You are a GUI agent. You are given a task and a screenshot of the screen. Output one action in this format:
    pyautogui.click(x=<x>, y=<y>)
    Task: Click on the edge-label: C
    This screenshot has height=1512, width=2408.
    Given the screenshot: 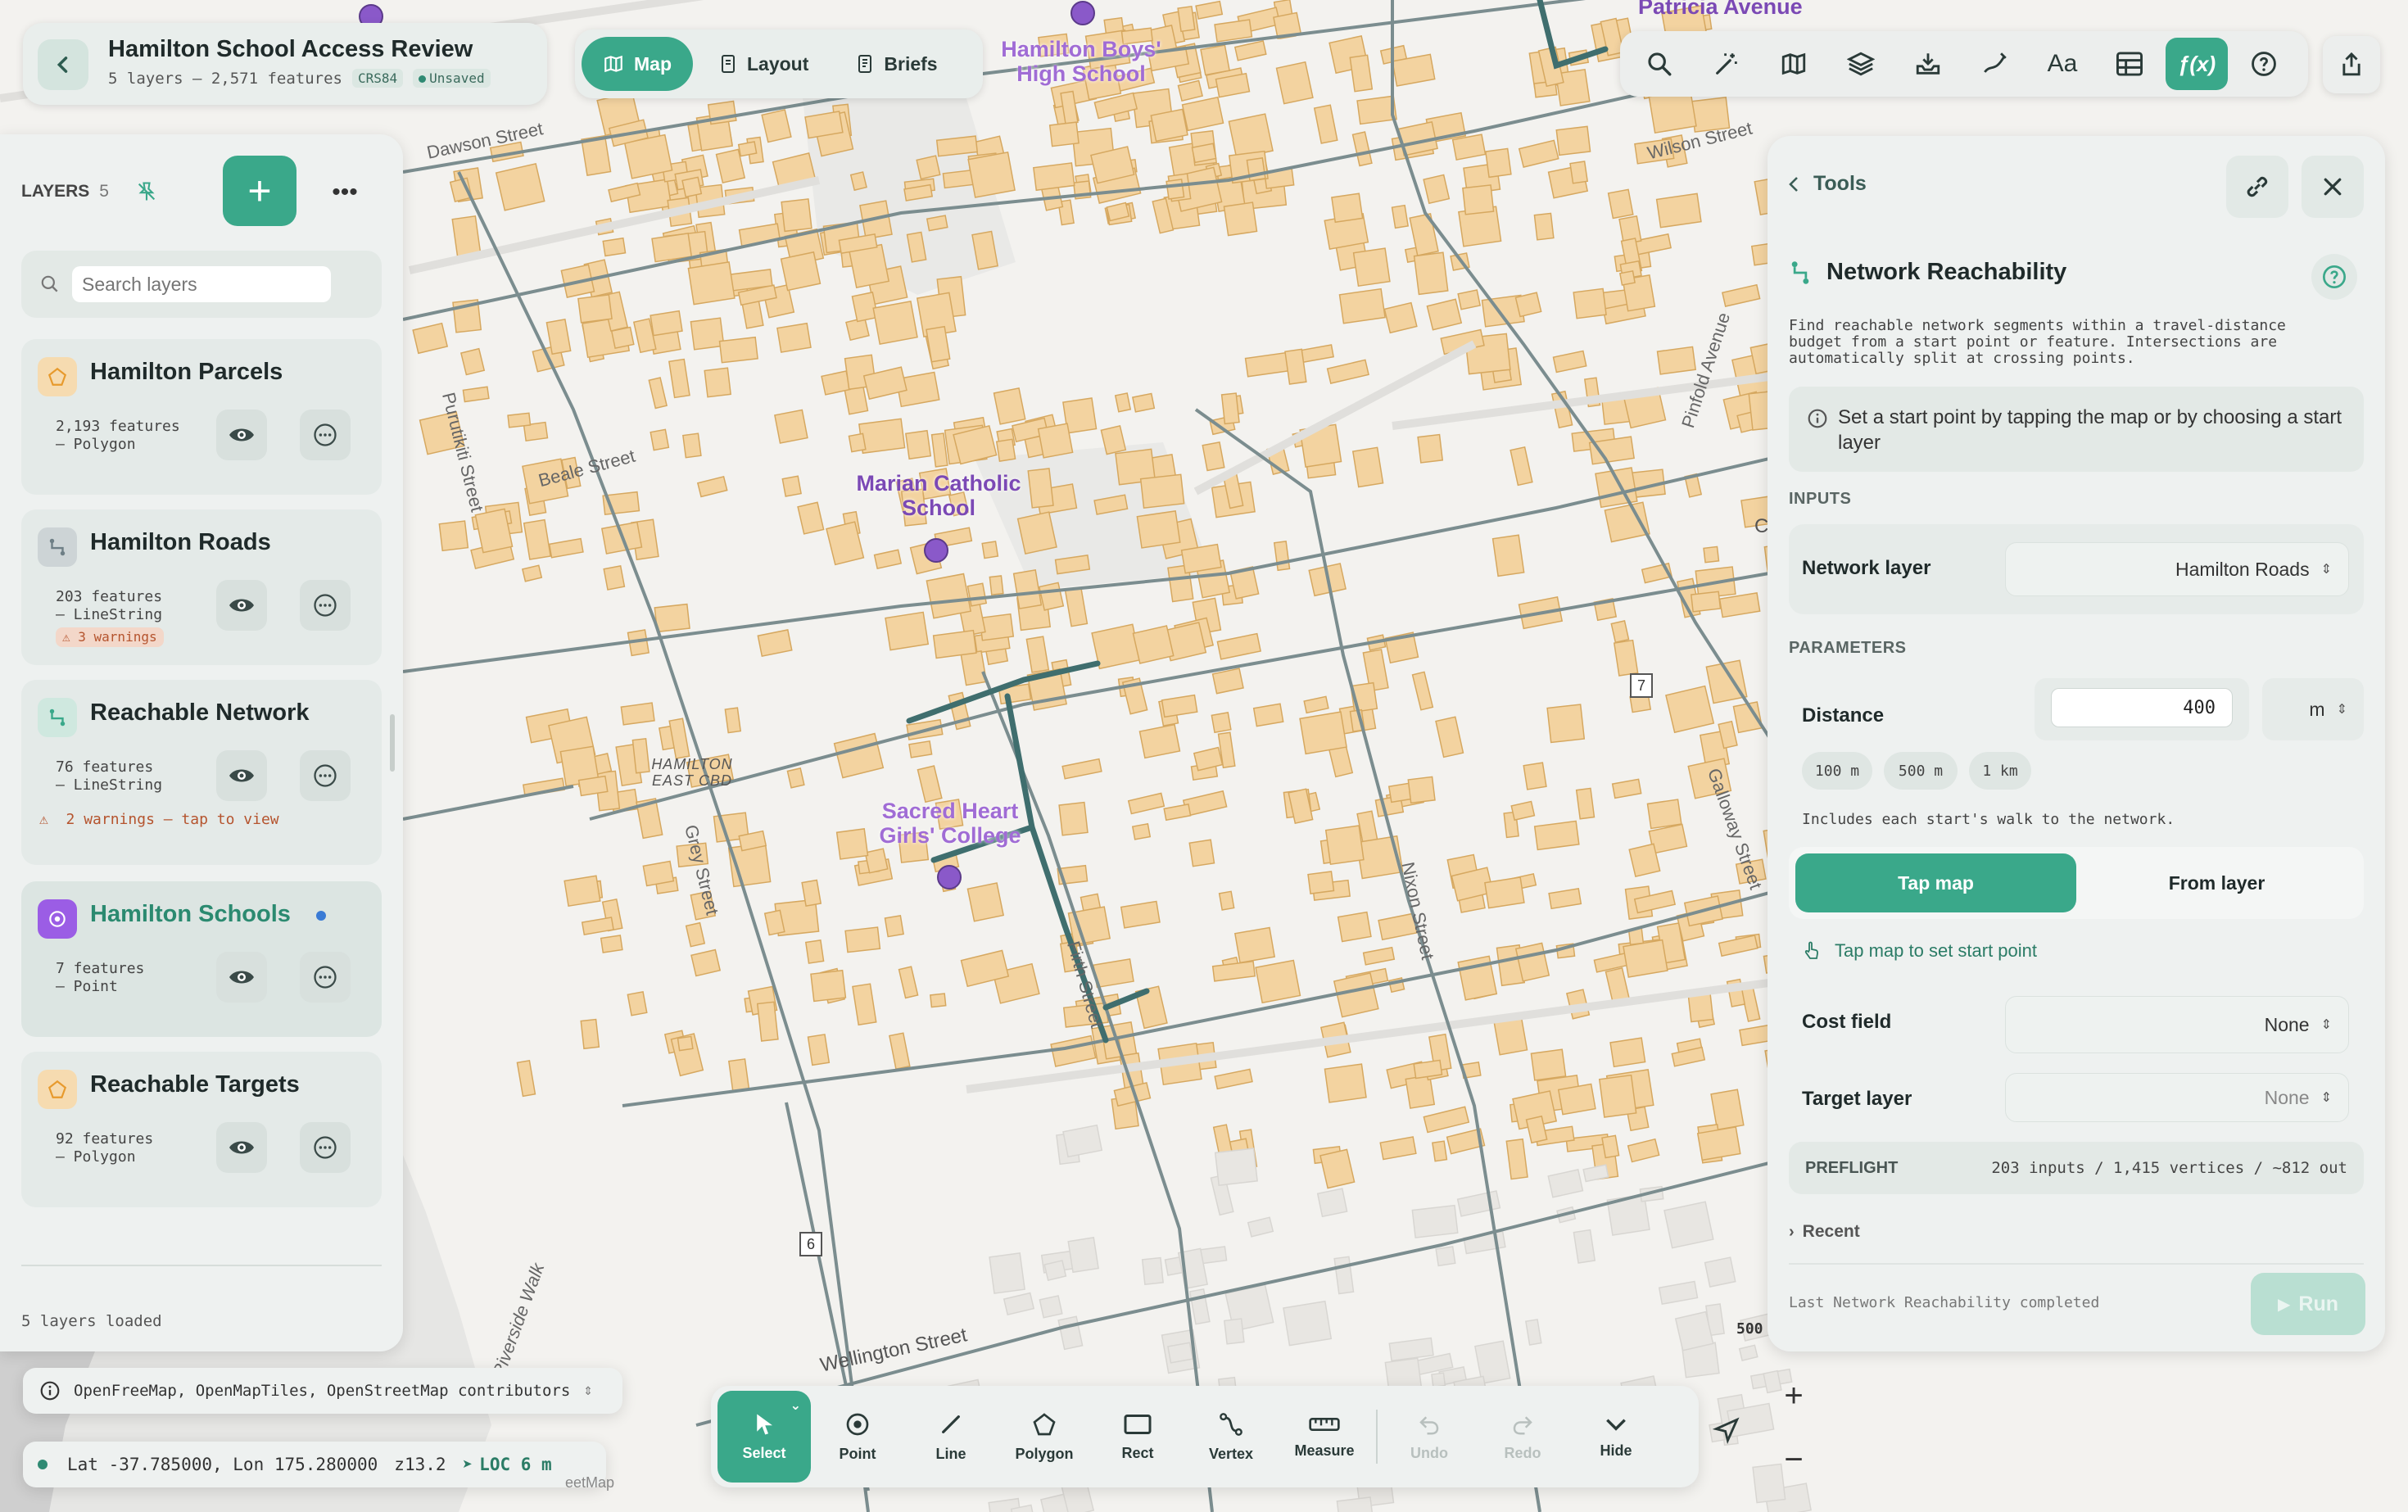 What is the action you would take?
    pyautogui.click(x=1761, y=526)
    